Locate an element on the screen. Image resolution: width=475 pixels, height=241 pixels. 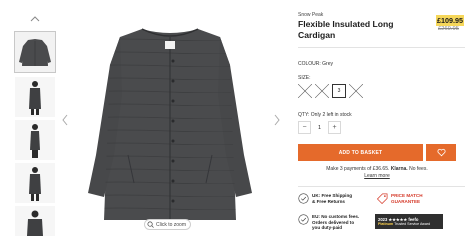
heart-icon is located at coordinates (441, 152).